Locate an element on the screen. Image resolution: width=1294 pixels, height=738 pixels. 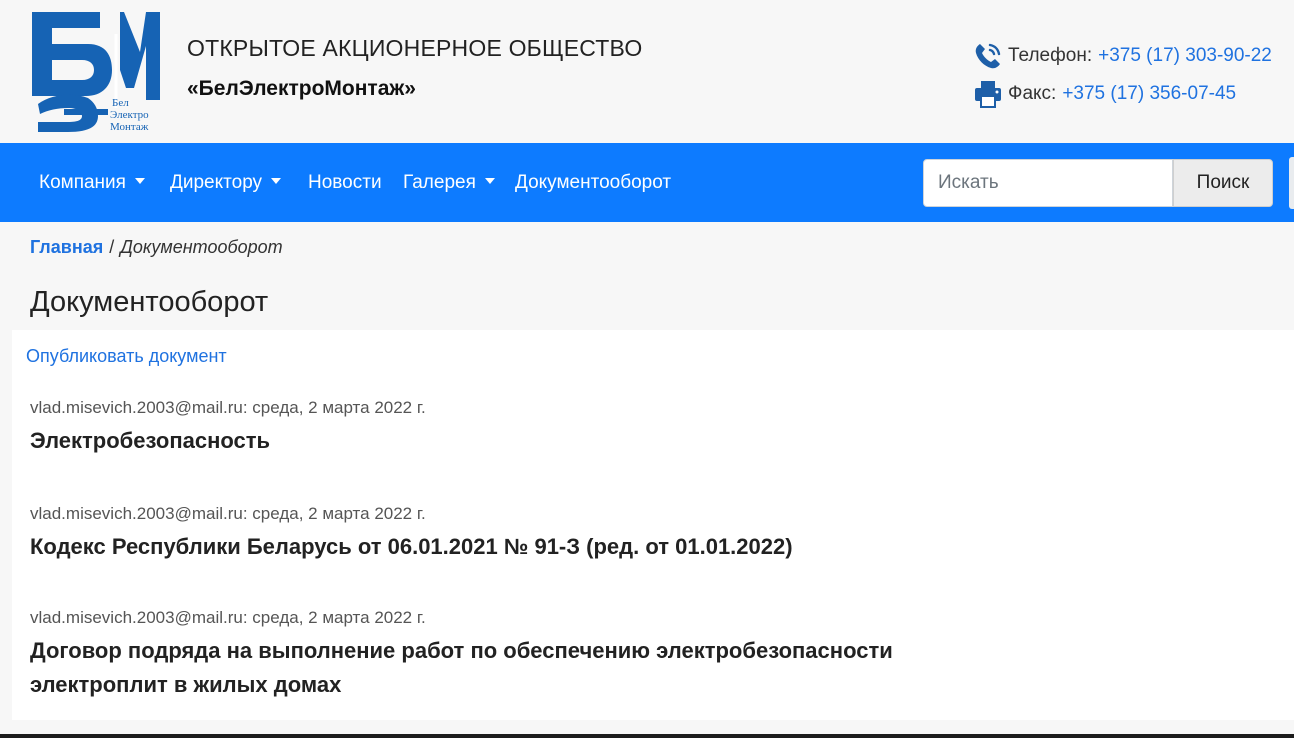
nav-item-director: Директору is located at coordinates (226, 182).